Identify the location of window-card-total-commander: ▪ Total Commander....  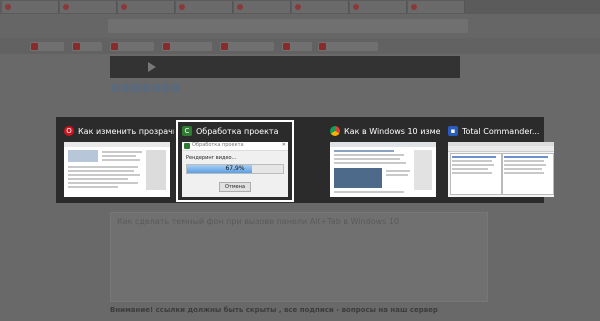
(501, 161).